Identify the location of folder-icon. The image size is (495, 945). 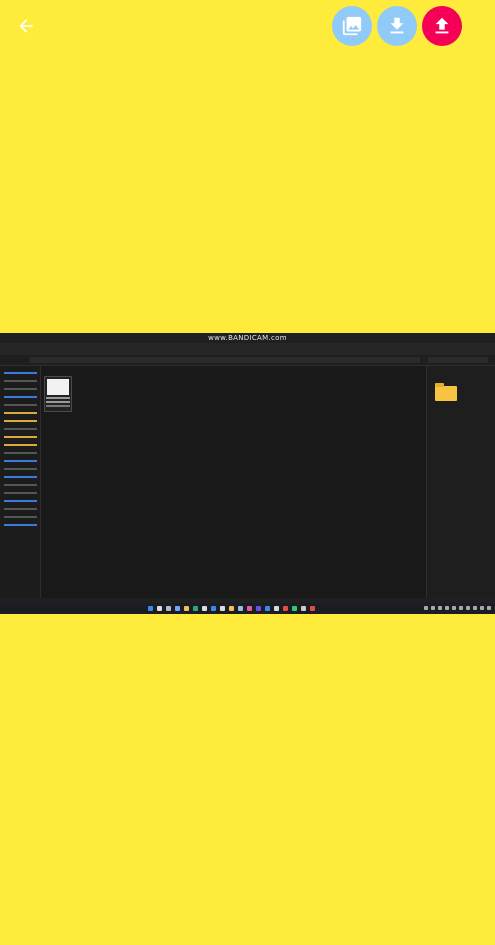
(446, 392).